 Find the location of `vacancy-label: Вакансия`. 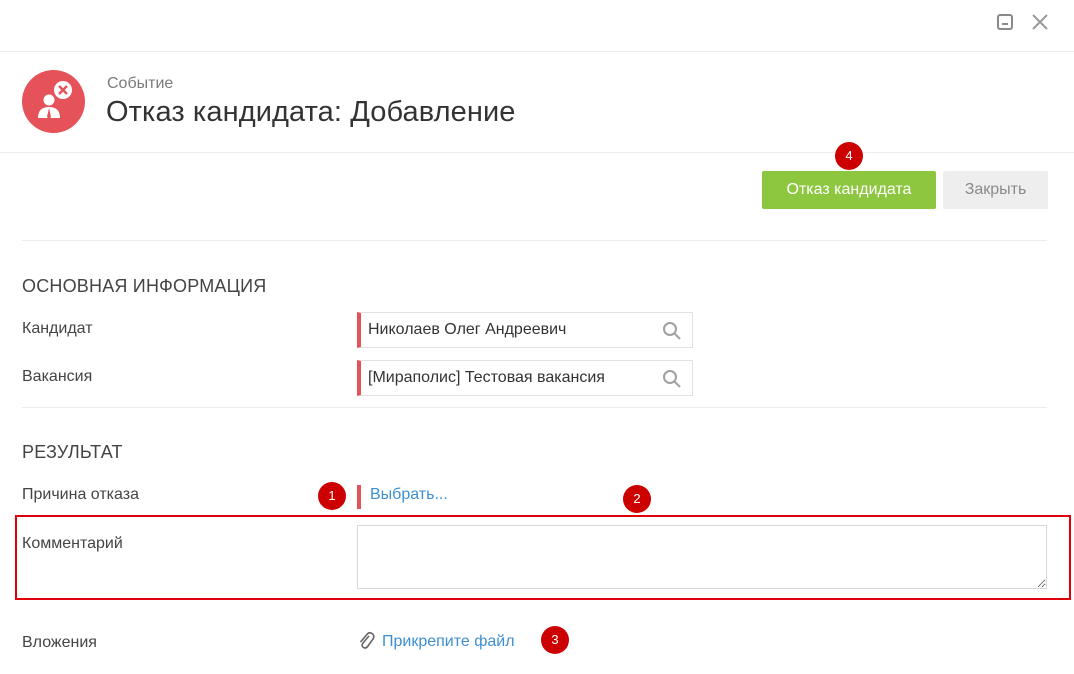

vacancy-label: Вакансия is located at coordinates (57, 376).